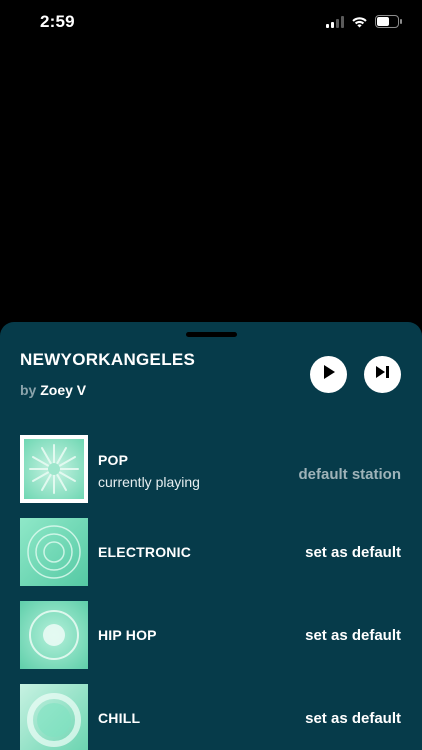  I want to click on station-artwork-pop, so click(54, 469).